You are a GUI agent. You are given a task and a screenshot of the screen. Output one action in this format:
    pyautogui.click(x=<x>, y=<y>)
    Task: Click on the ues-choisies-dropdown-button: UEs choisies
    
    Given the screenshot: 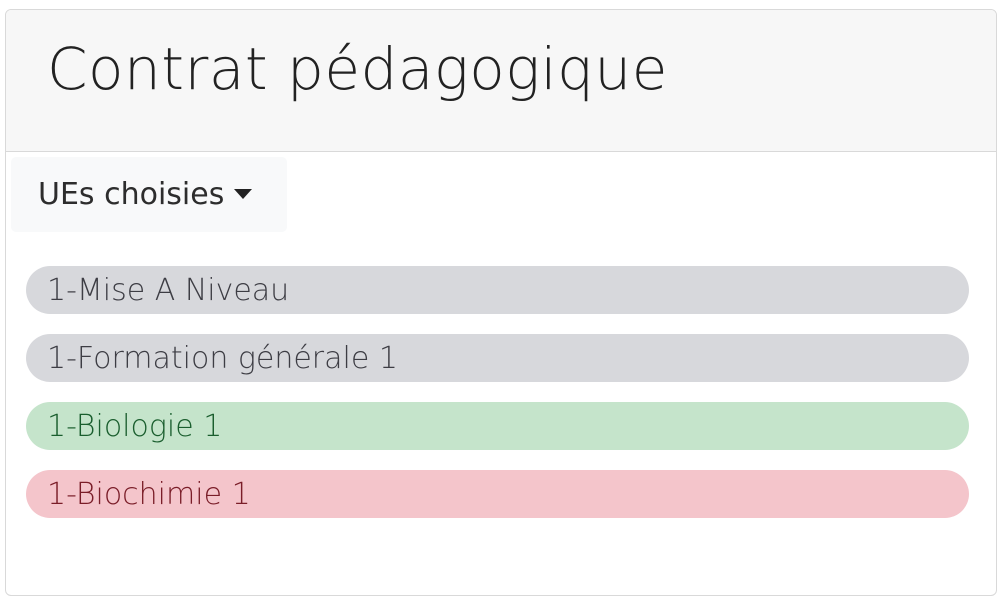 What is the action you would take?
    pyautogui.click(x=149, y=194)
    